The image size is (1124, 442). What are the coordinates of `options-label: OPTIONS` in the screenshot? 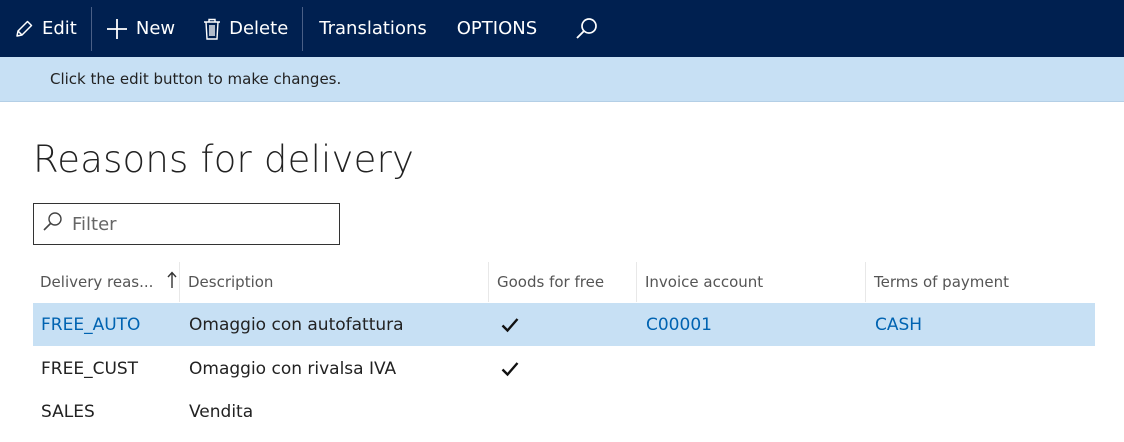 It's located at (497, 28).